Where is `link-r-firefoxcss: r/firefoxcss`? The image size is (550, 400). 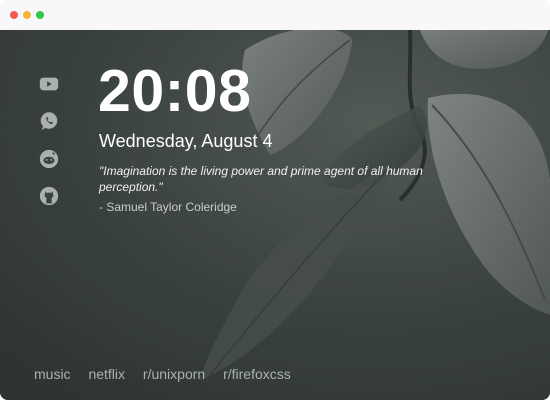
link-r-firefoxcss: r/firefoxcss is located at coordinates (257, 374).